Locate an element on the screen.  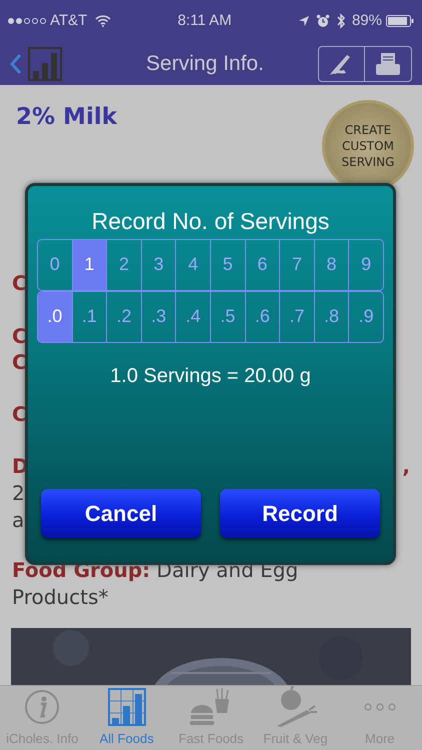
printer-icon is located at coordinates (388, 63).